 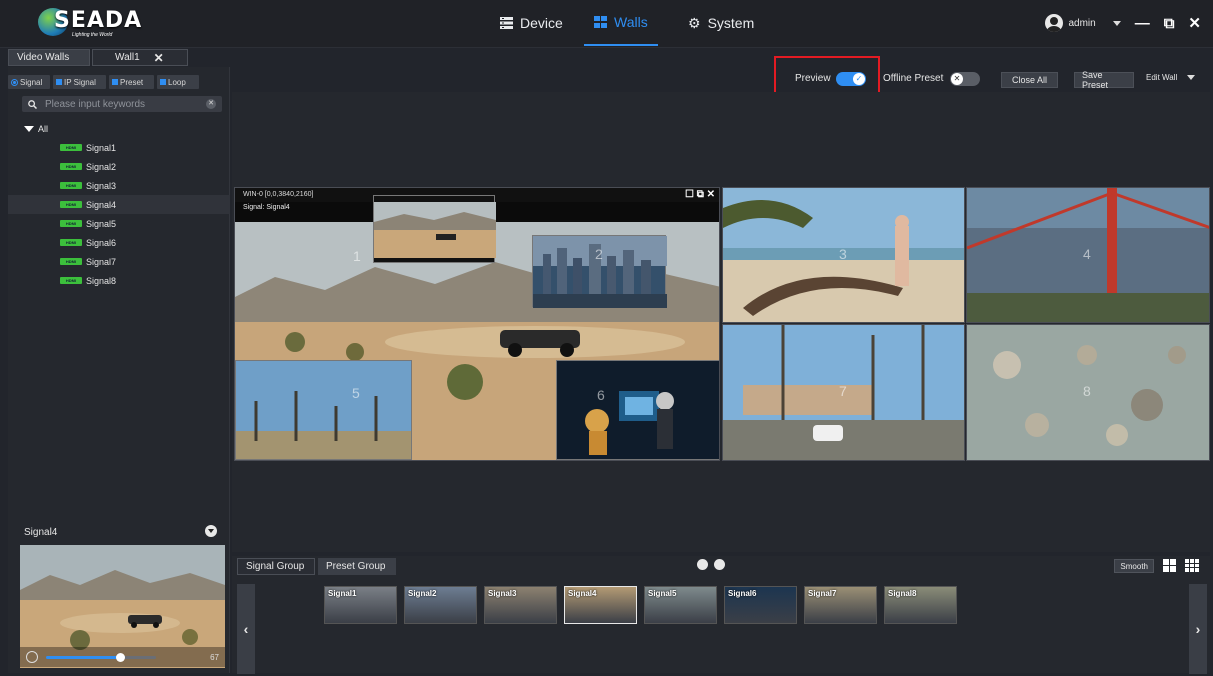 What do you see at coordinates (101, 204) in the screenshot?
I see `signal-item-label: Signal4` at bounding box center [101, 204].